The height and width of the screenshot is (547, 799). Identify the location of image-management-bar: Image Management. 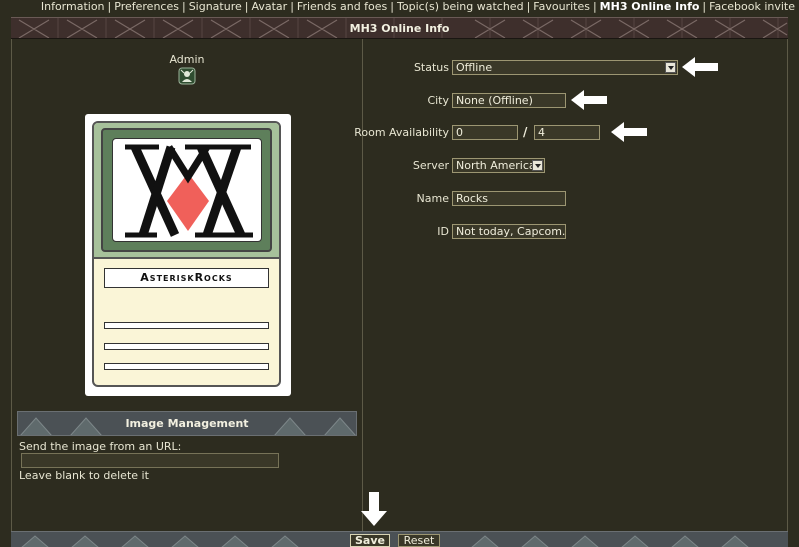
(187, 423).